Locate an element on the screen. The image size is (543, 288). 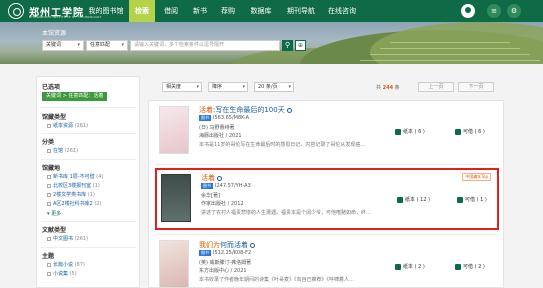
nav-borrow: 借阅 is located at coordinates (171, 11).